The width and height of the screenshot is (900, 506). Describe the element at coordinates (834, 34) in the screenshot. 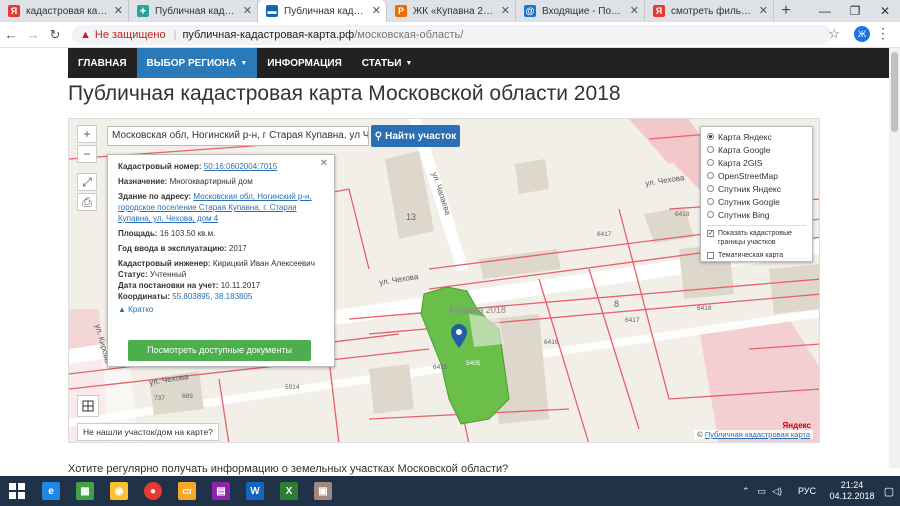

I see `bookmark-star-icon: ☆` at that location.